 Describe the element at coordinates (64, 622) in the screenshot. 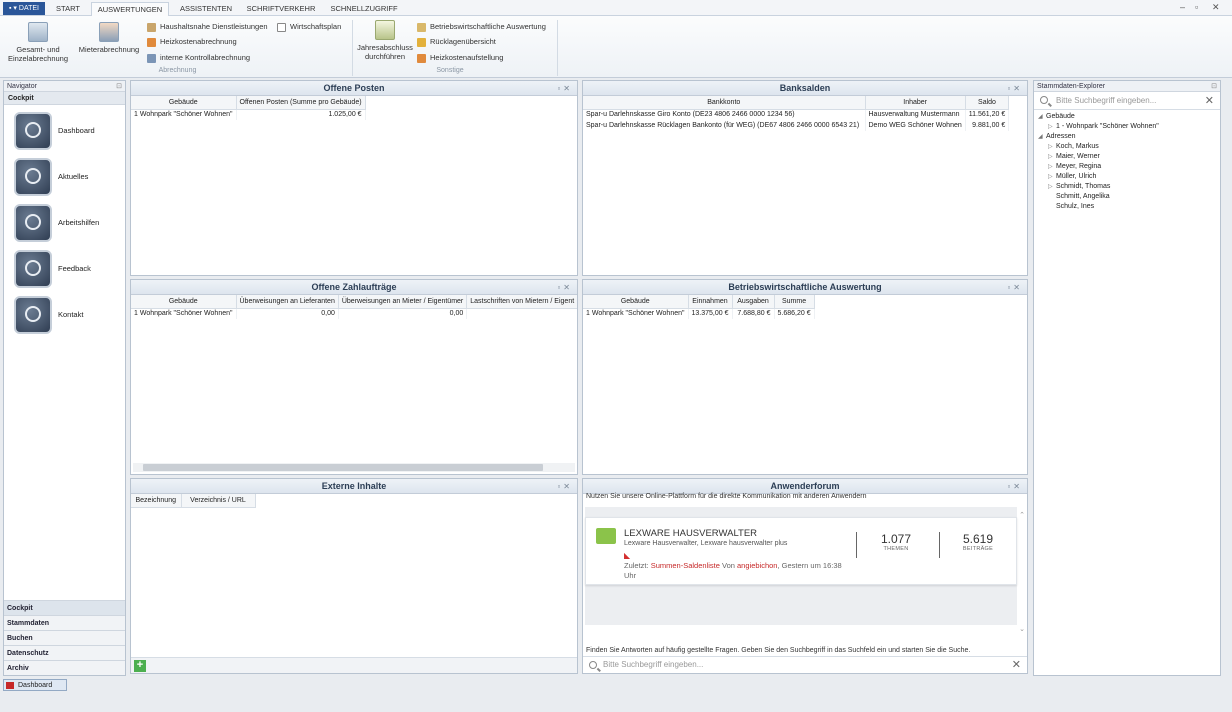

I see `bottom-nav-stammdaten: Stammdaten` at that location.